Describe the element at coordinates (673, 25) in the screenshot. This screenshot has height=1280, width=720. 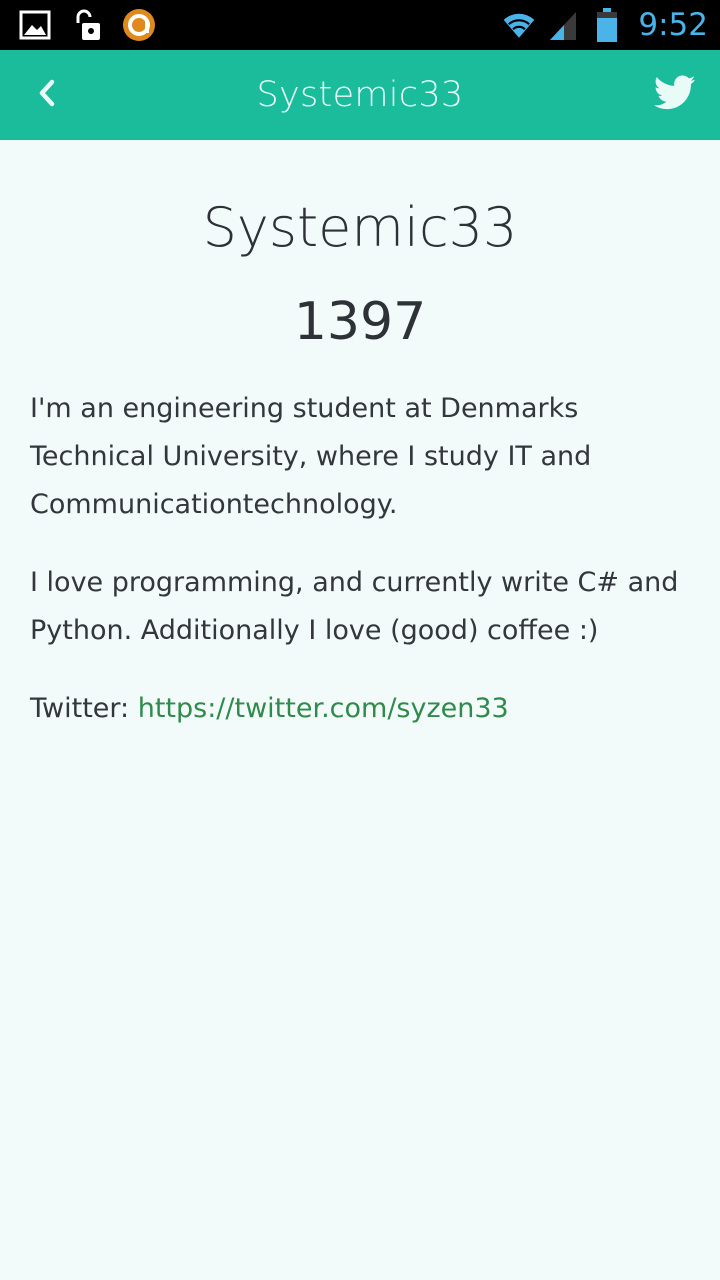
I see `status-clock: 9:52` at that location.